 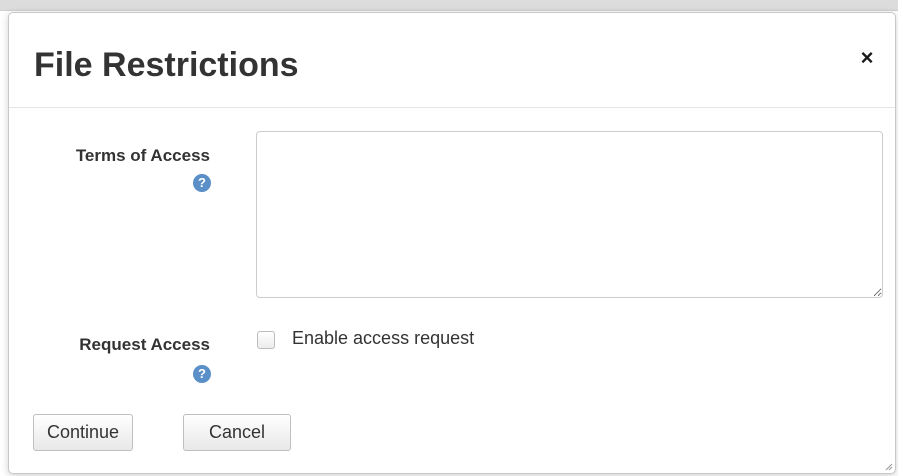 What do you see at coordinates (266, 340) in the screenshot?
I see `enable-access-request-checkbox` at bounding box center [266, 340].